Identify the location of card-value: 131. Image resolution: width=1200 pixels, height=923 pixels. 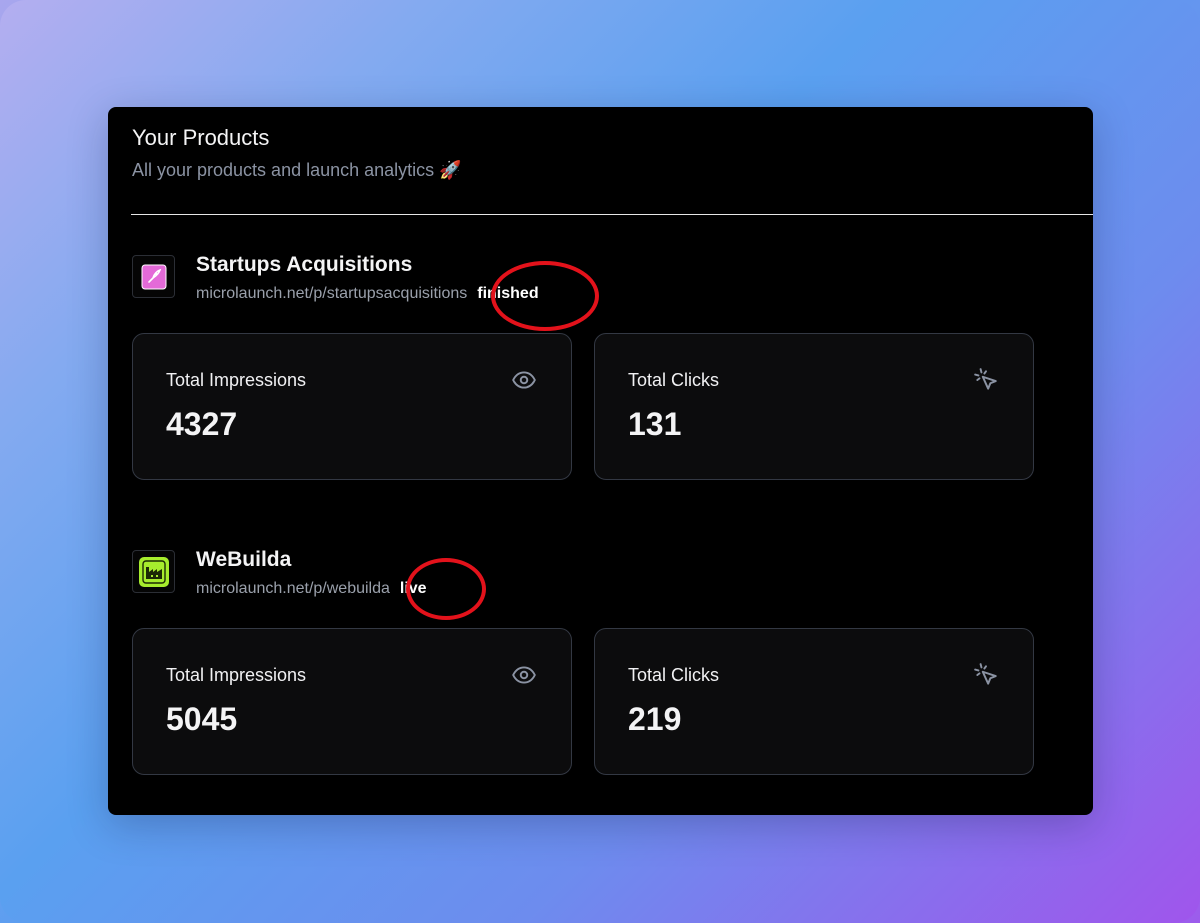
(655, 424).